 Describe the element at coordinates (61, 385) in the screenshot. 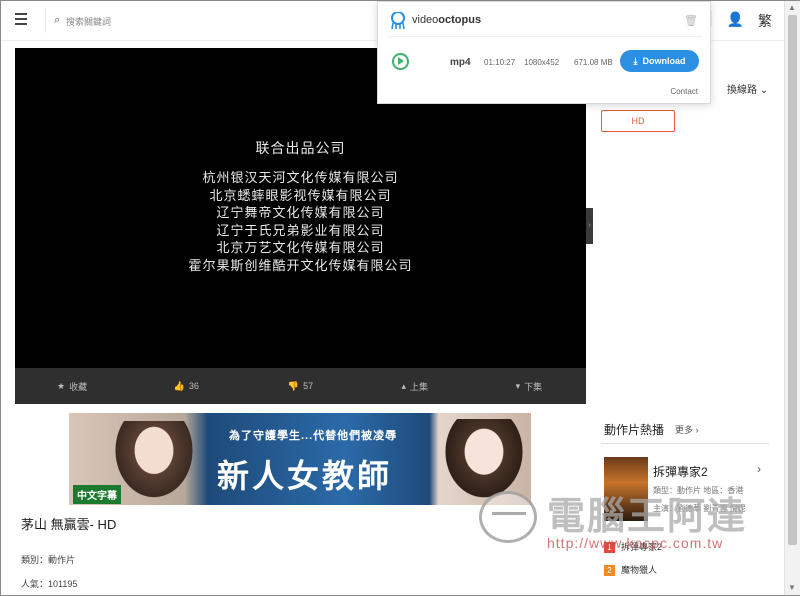

I see `star-icon: ★` at that location.